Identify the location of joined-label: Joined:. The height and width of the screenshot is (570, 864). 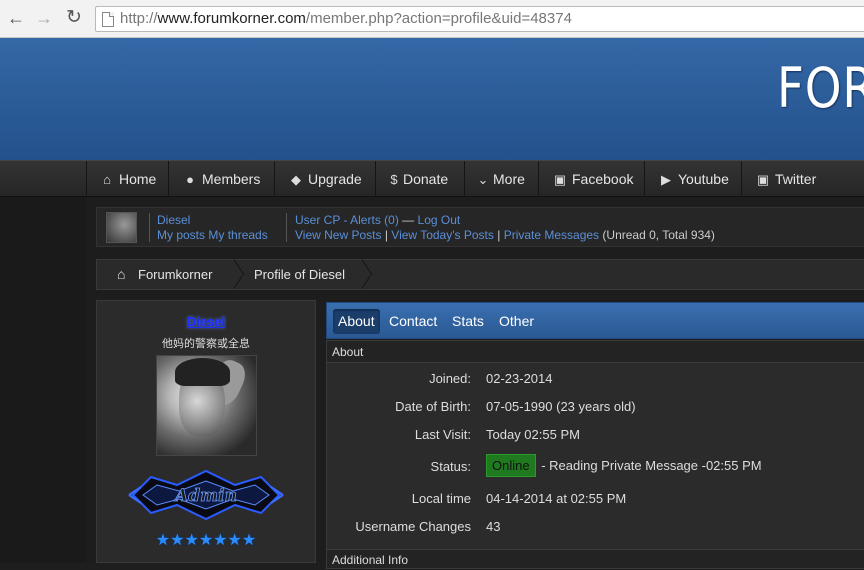
(450, 378).